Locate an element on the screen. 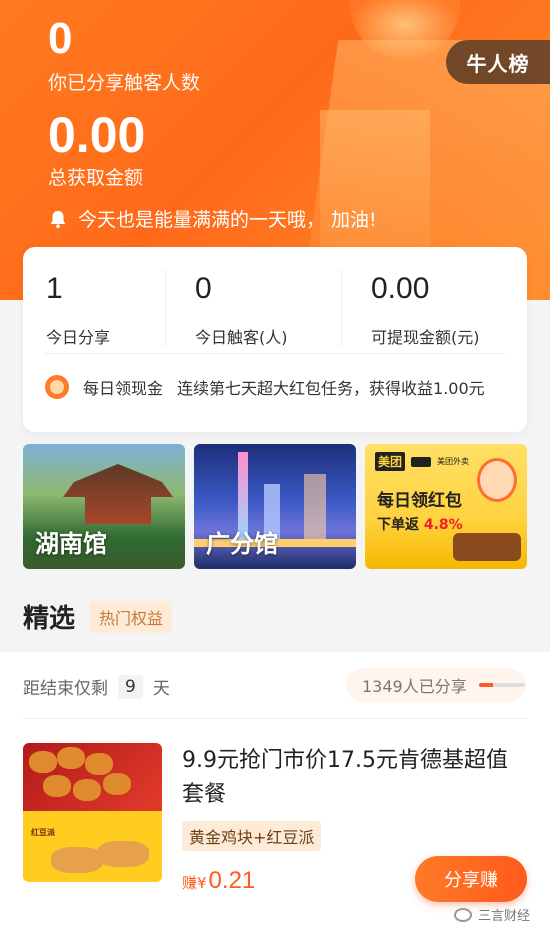 Image resolution: width=550 pixels, height=941 pixels. shared-count-label: 你已分享触客人数 is located at coordinates (124, 83).